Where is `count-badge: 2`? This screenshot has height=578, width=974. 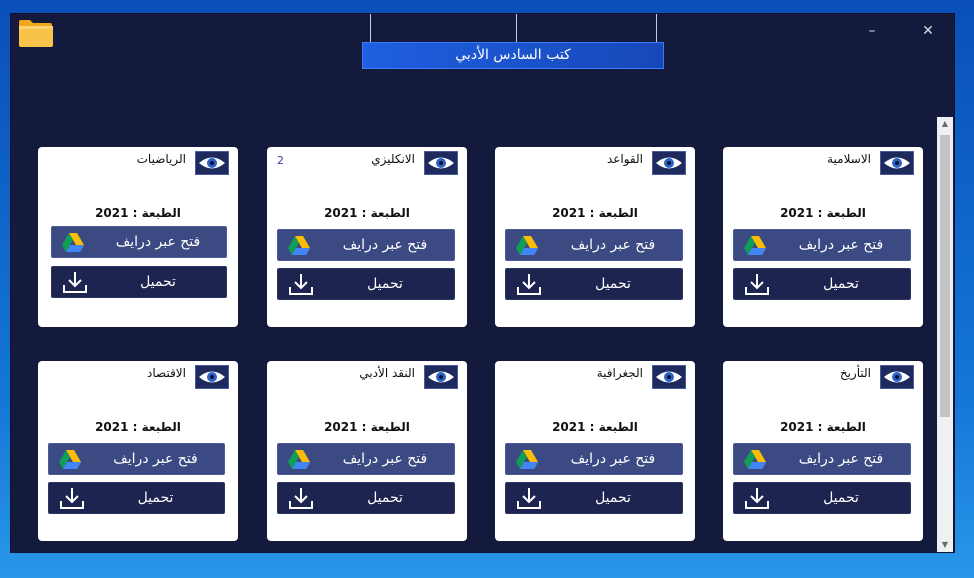
count-badge: 2 is located at coordinates (280, 160).